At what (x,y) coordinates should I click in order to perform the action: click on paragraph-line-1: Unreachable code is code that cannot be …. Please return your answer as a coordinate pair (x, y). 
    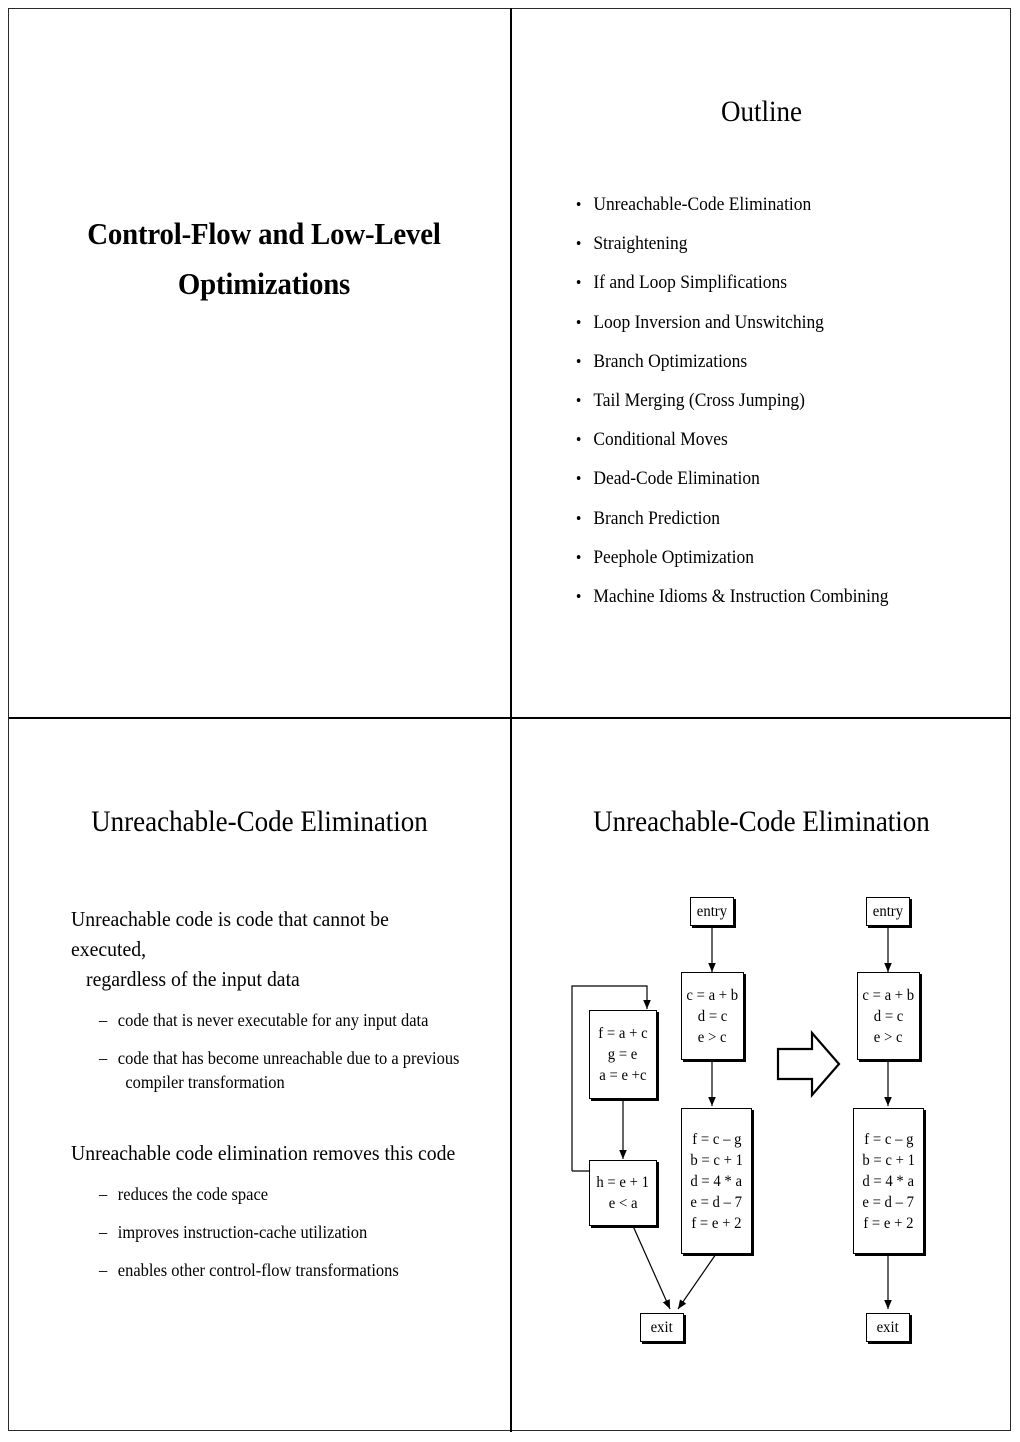
    Looking at the image, I should click on (230, 934).